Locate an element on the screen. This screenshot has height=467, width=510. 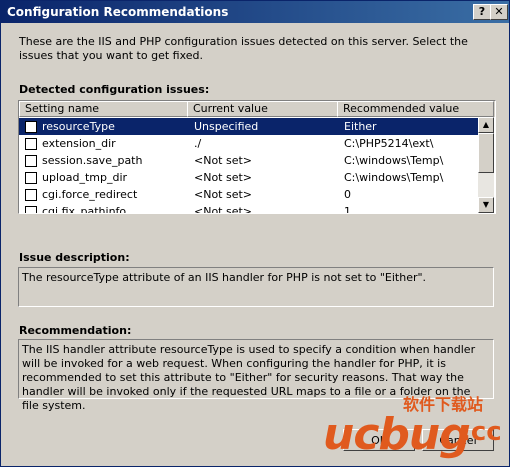
recommended-value: Either is located at coordinates (360, 126).